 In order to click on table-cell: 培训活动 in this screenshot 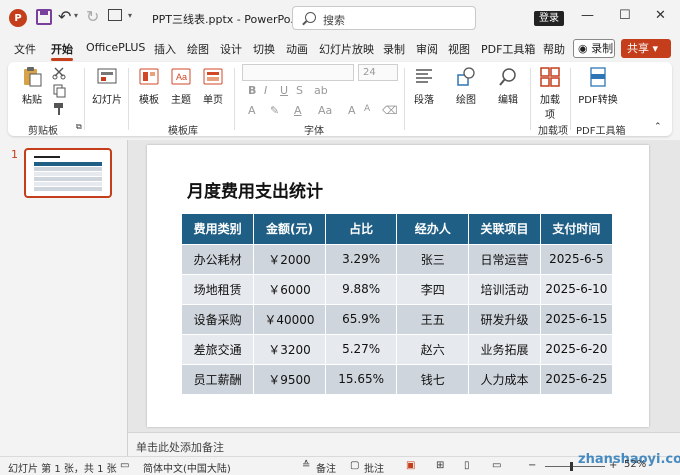, I will do `click(504, 288)`.